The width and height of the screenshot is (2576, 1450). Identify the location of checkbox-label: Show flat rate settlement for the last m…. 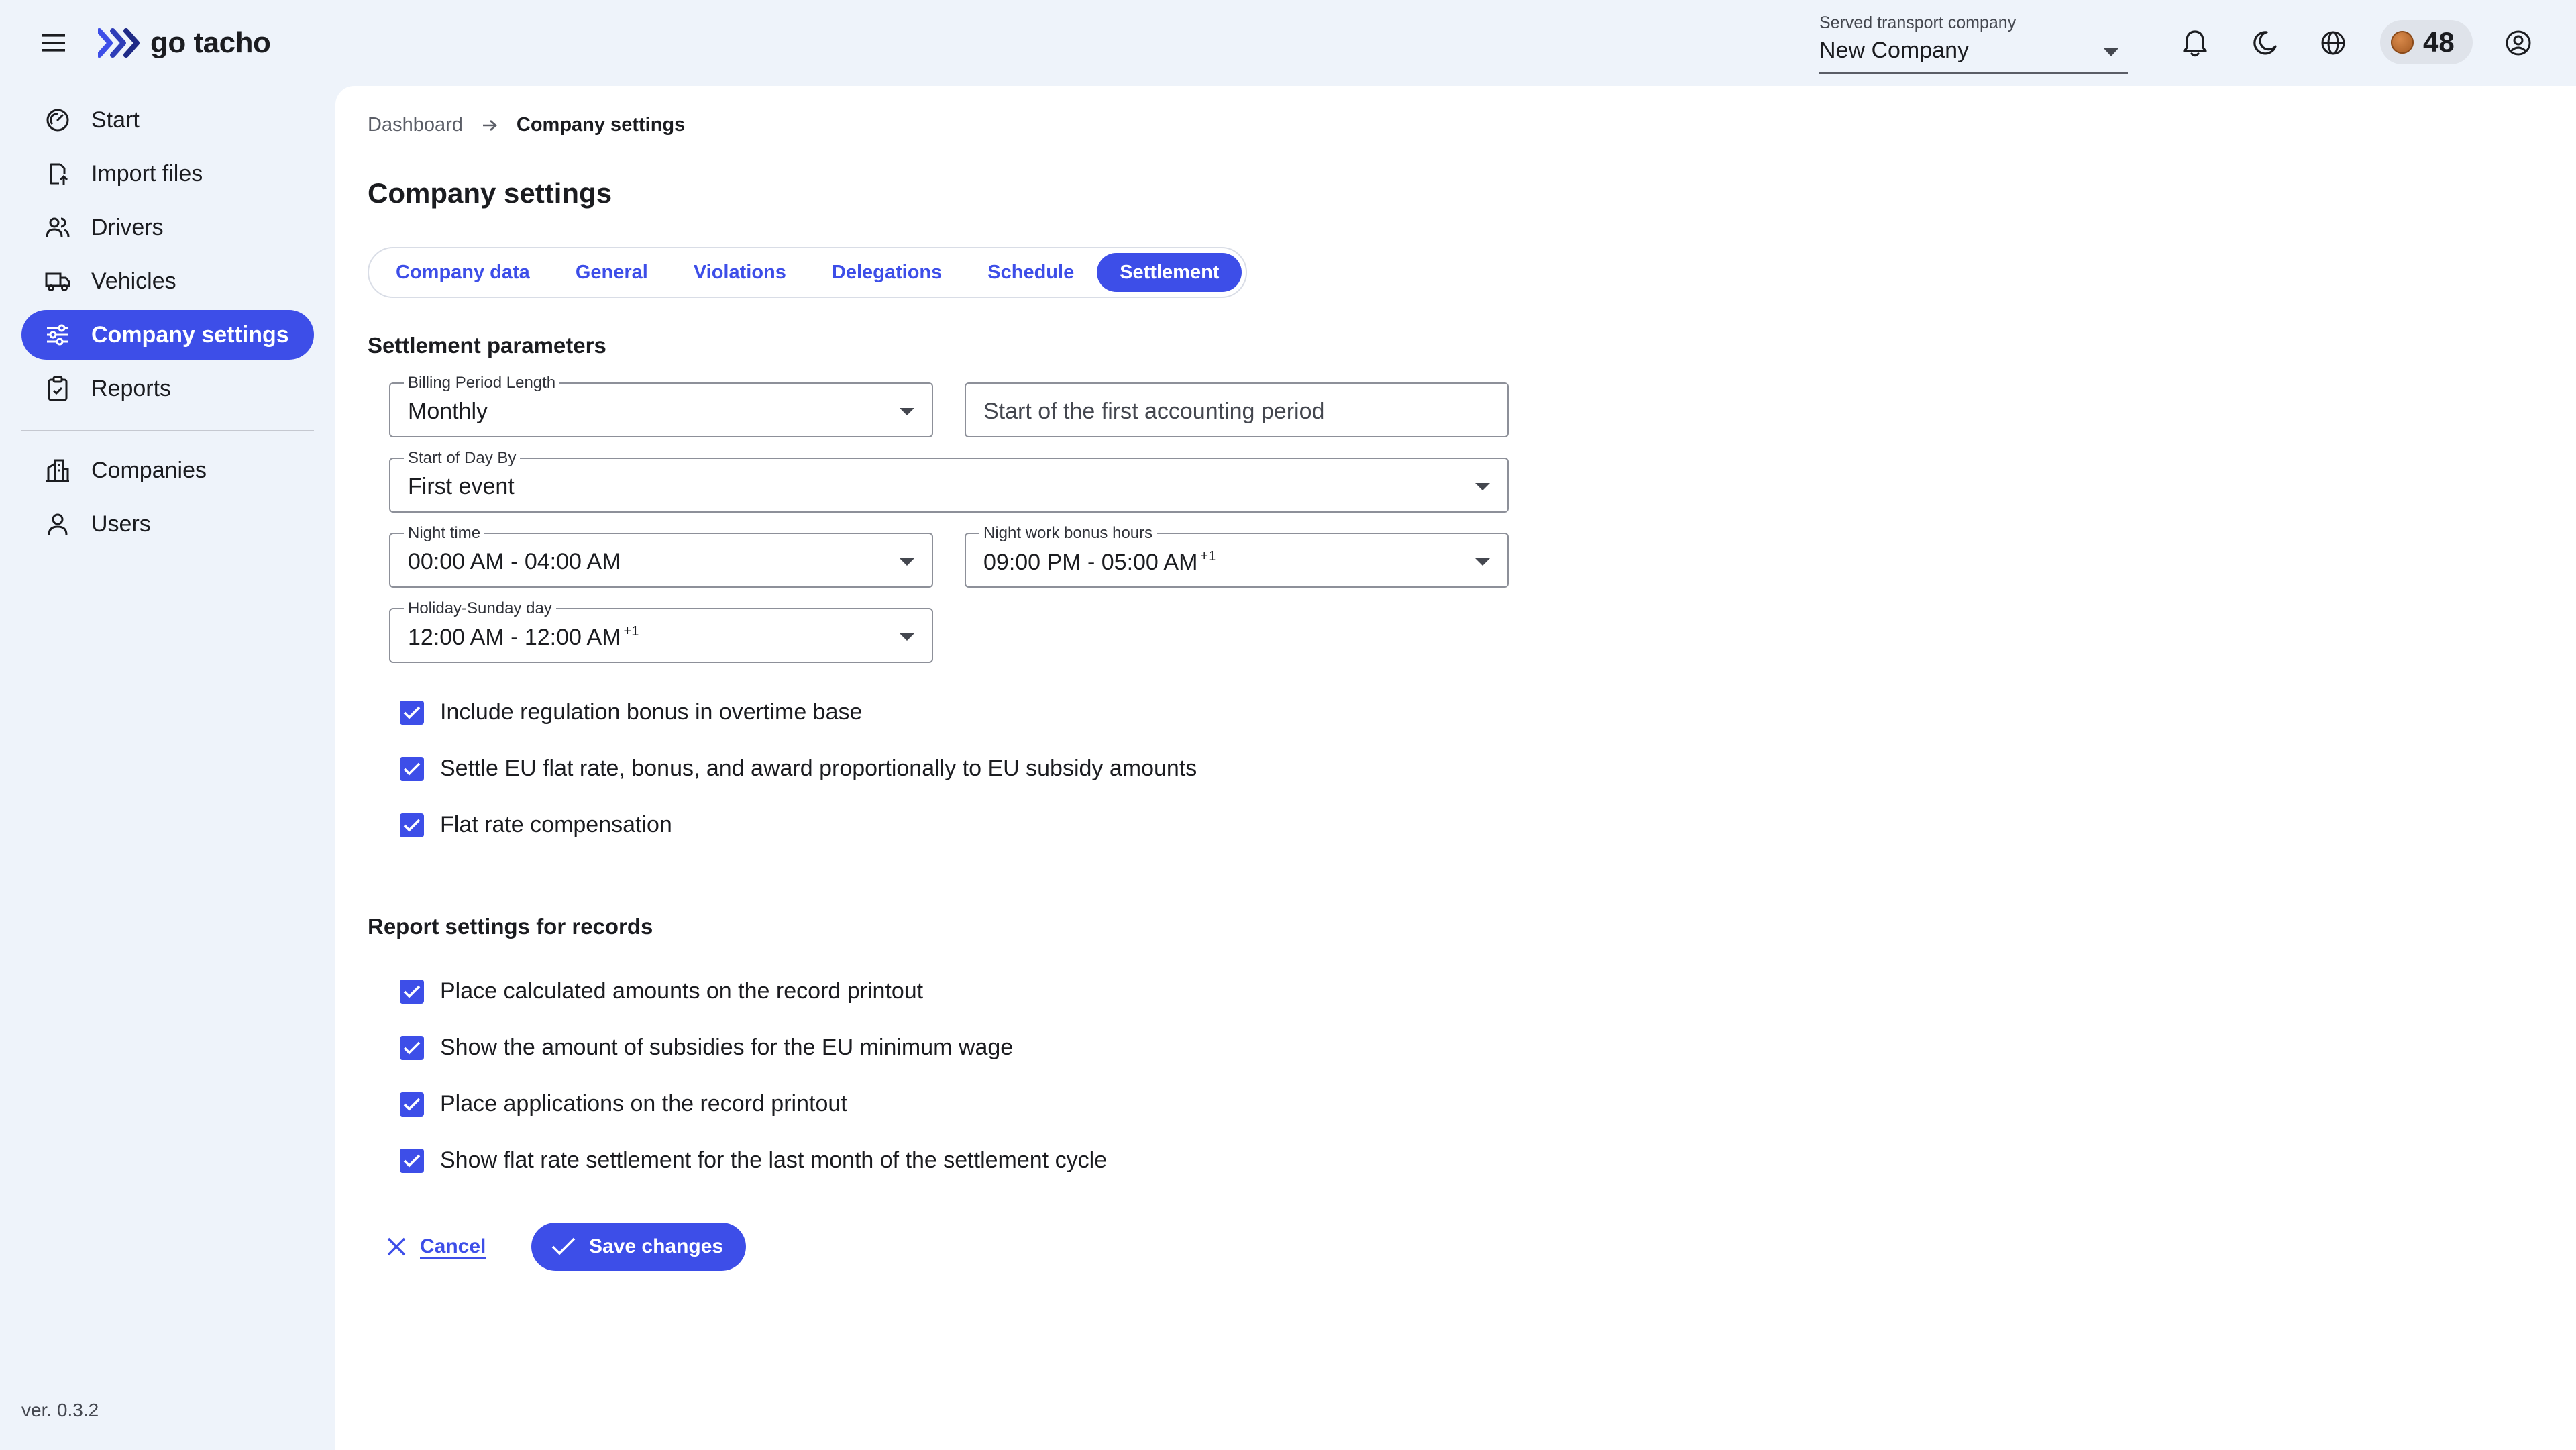
(774, 1160).